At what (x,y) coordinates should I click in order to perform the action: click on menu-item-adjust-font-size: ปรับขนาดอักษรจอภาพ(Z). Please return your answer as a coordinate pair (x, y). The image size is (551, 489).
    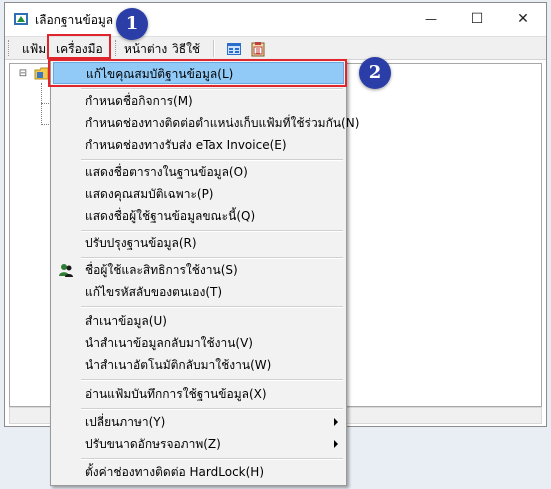
    Looking at the image, I should click on (198, 444).